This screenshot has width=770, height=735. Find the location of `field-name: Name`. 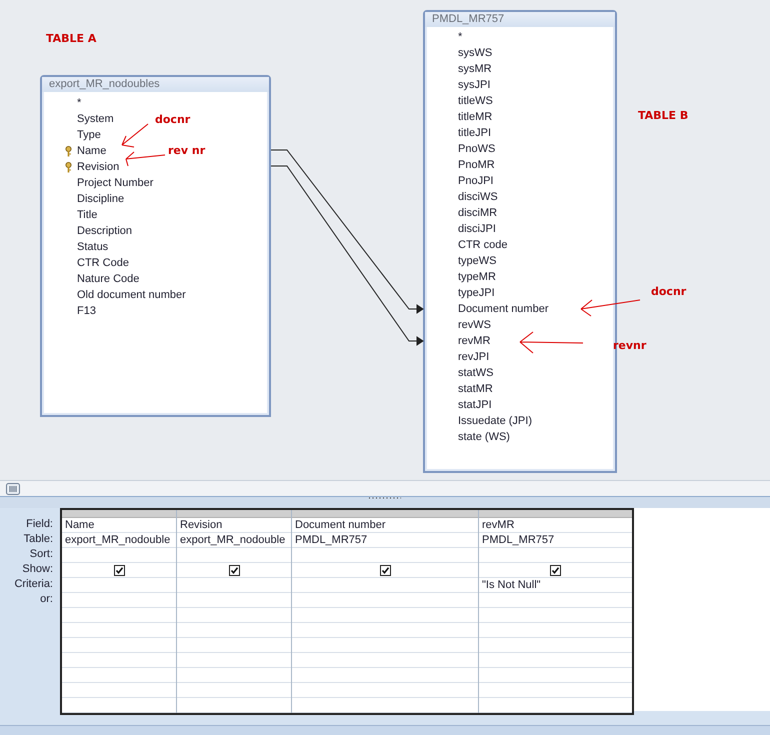

field-name: Name is located at coordinates (91, 151).